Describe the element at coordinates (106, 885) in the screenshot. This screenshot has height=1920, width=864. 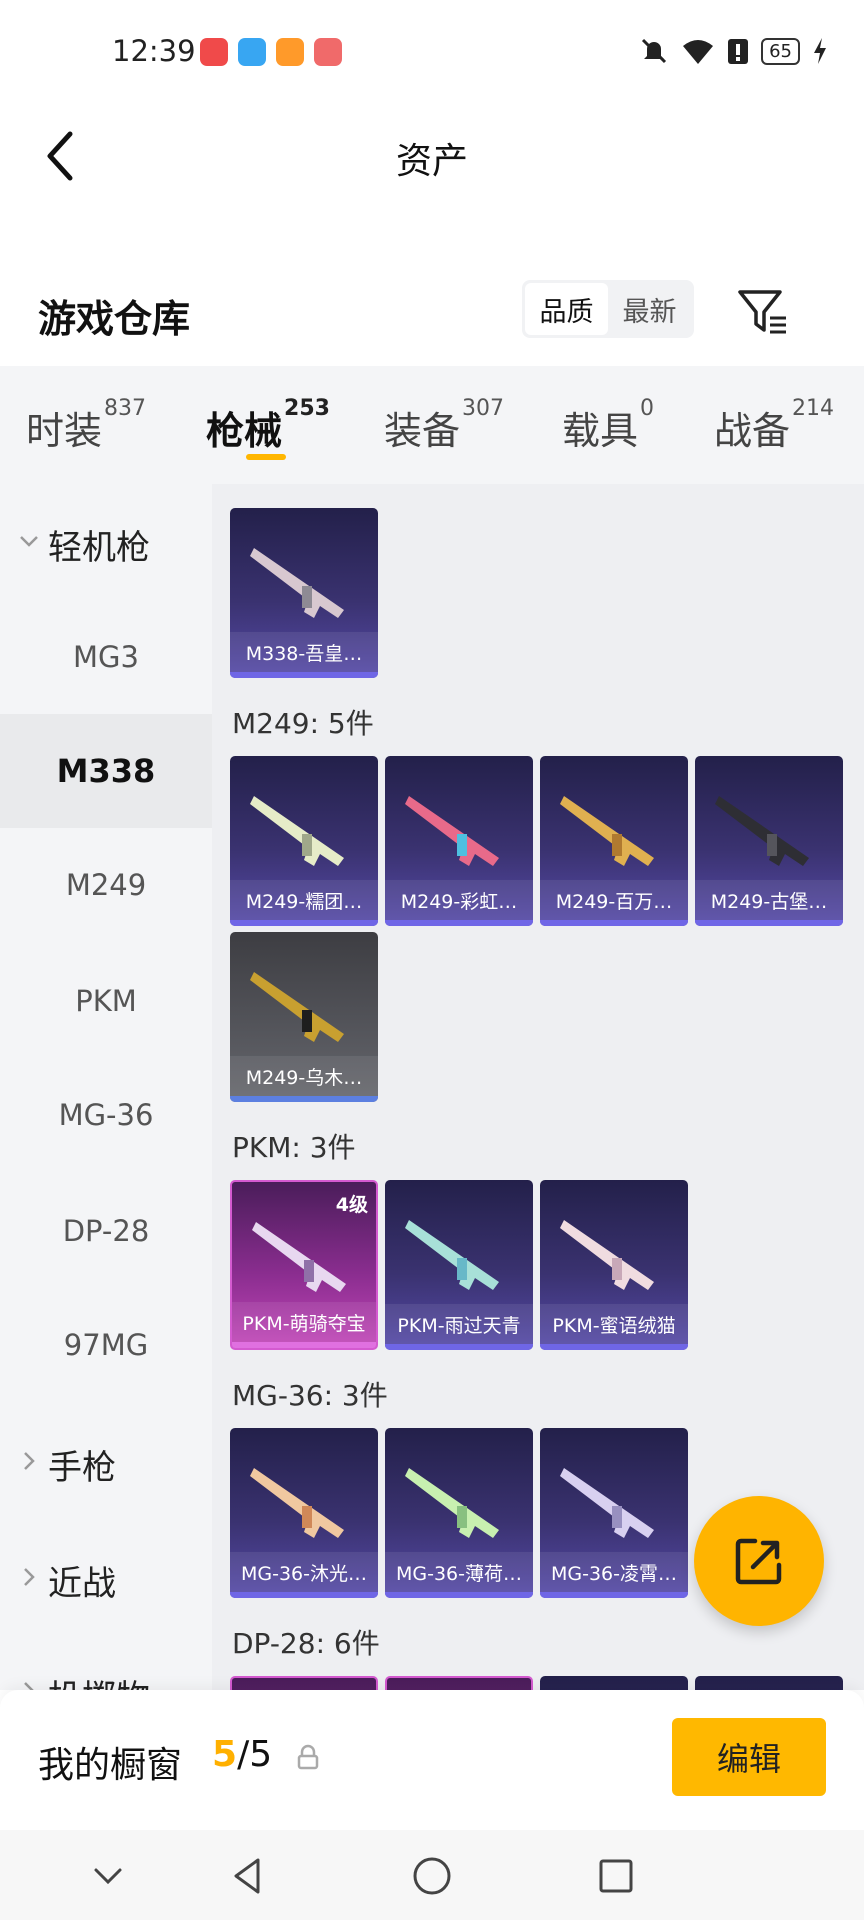
I see `category-item-m249: M249` at that location.